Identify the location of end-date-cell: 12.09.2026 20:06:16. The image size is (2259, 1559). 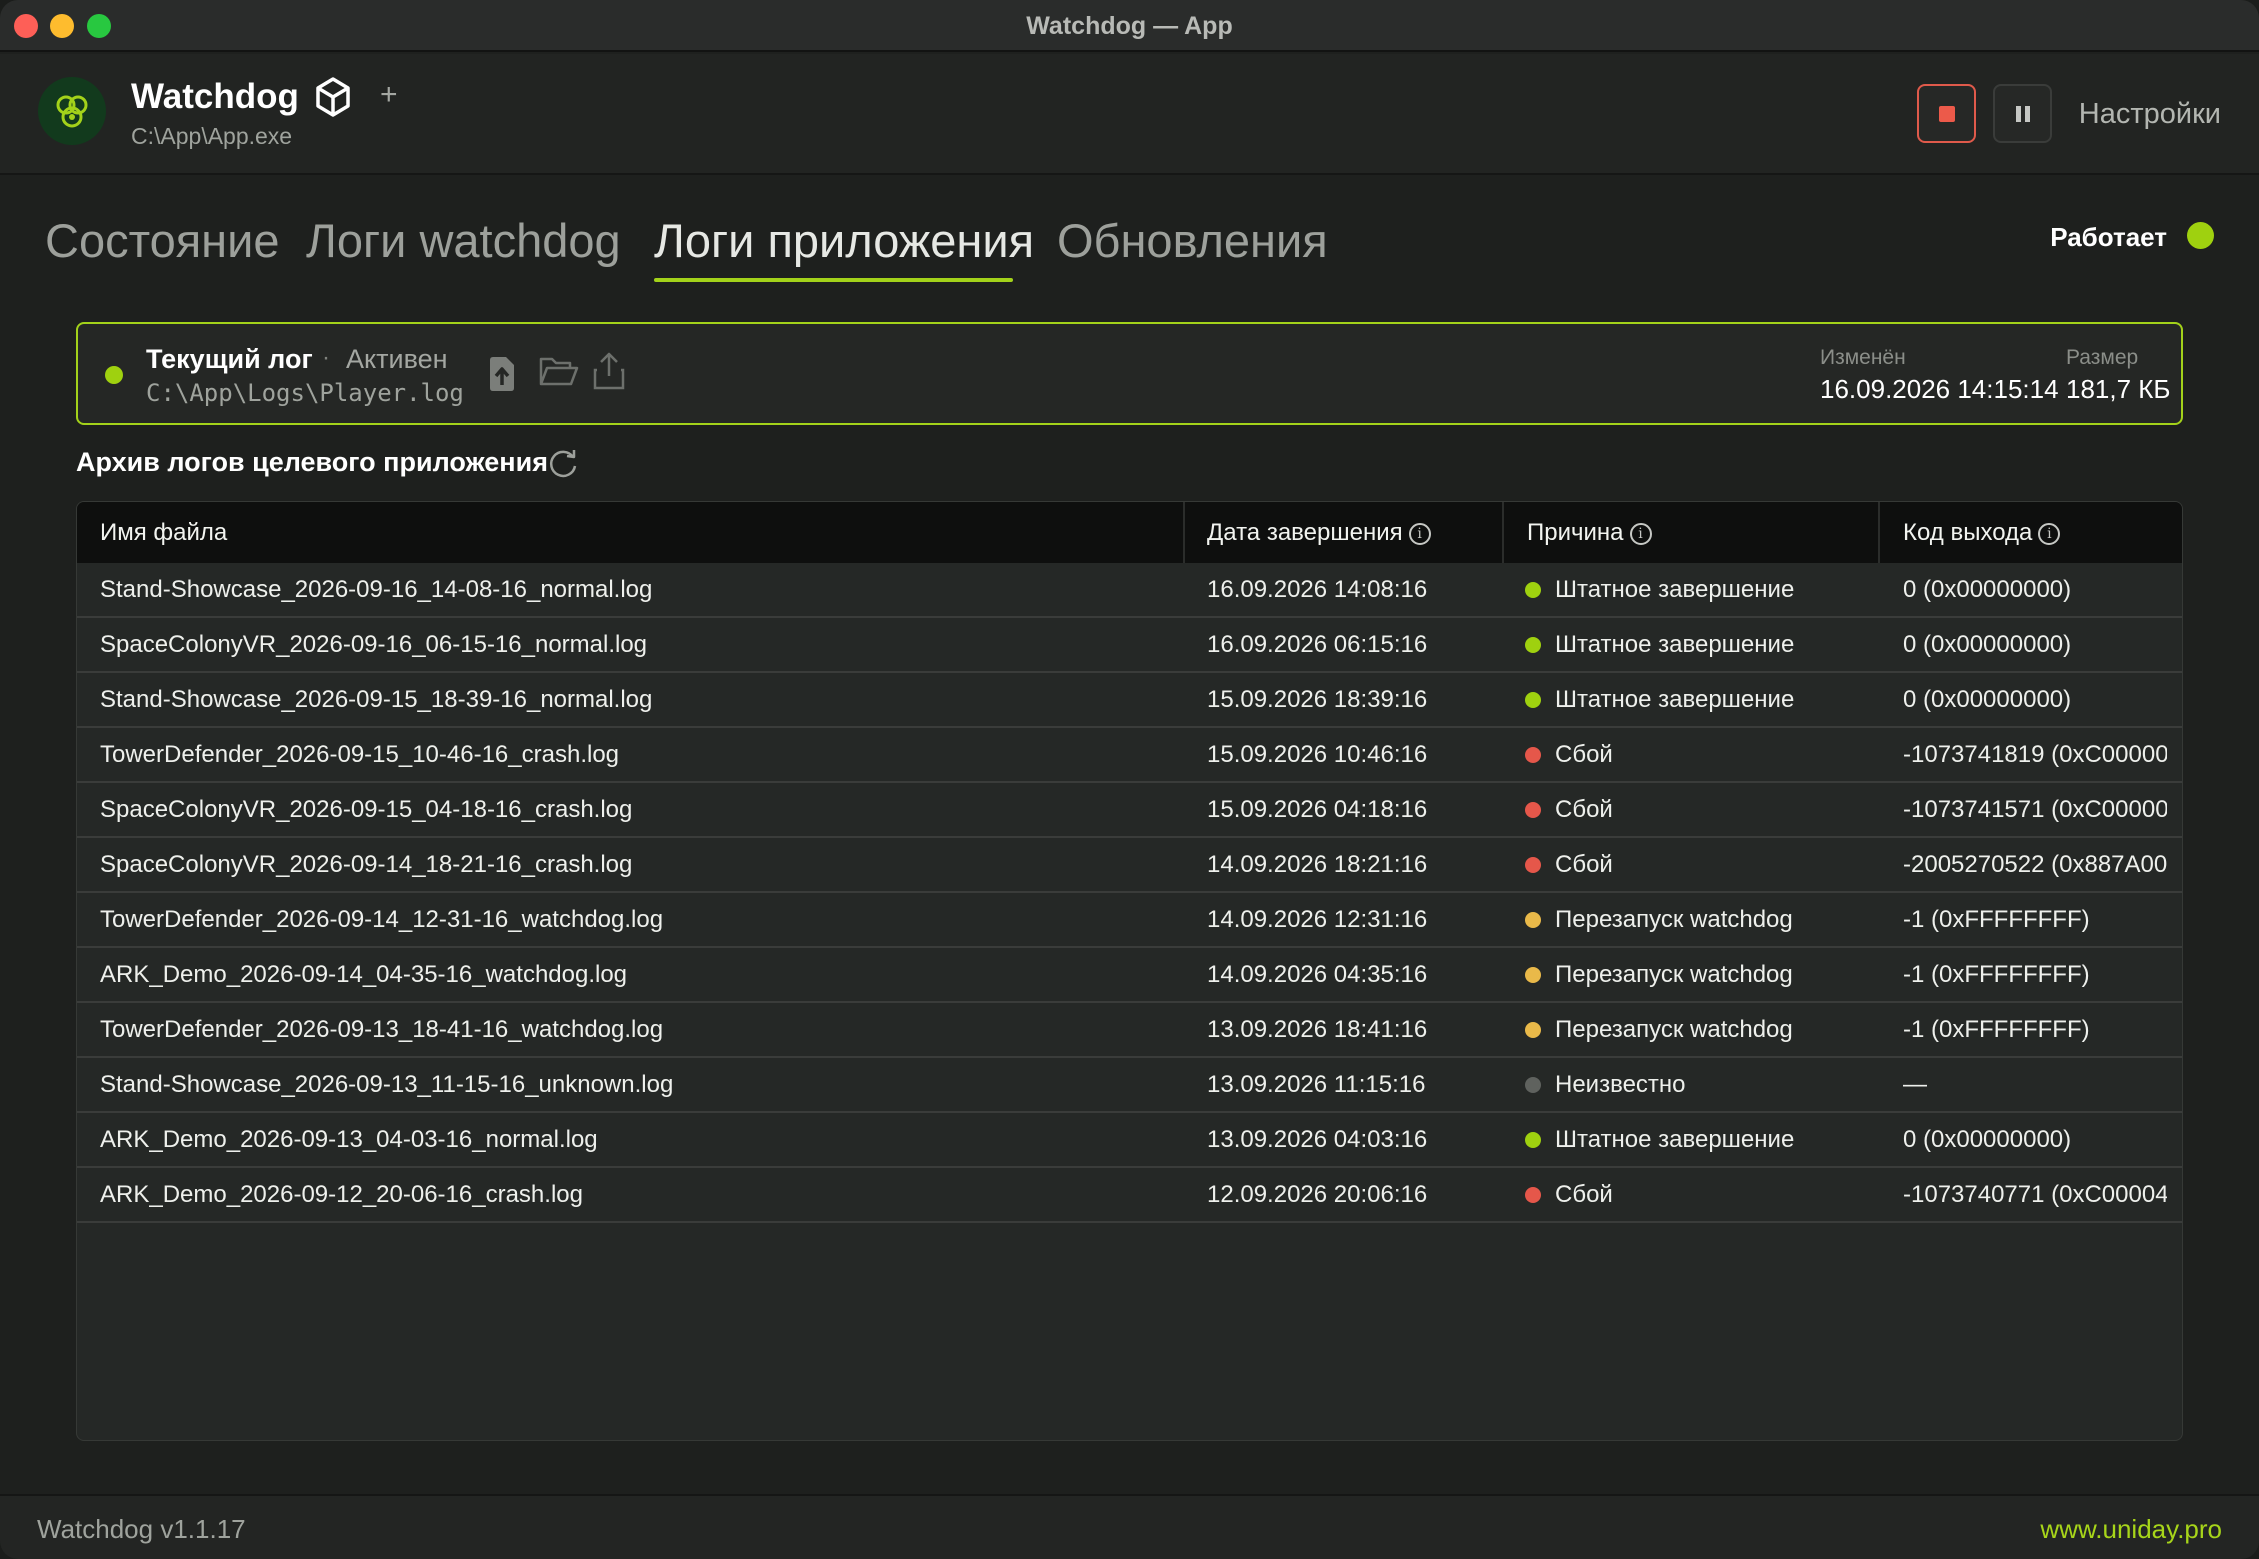
(1317, 1194).